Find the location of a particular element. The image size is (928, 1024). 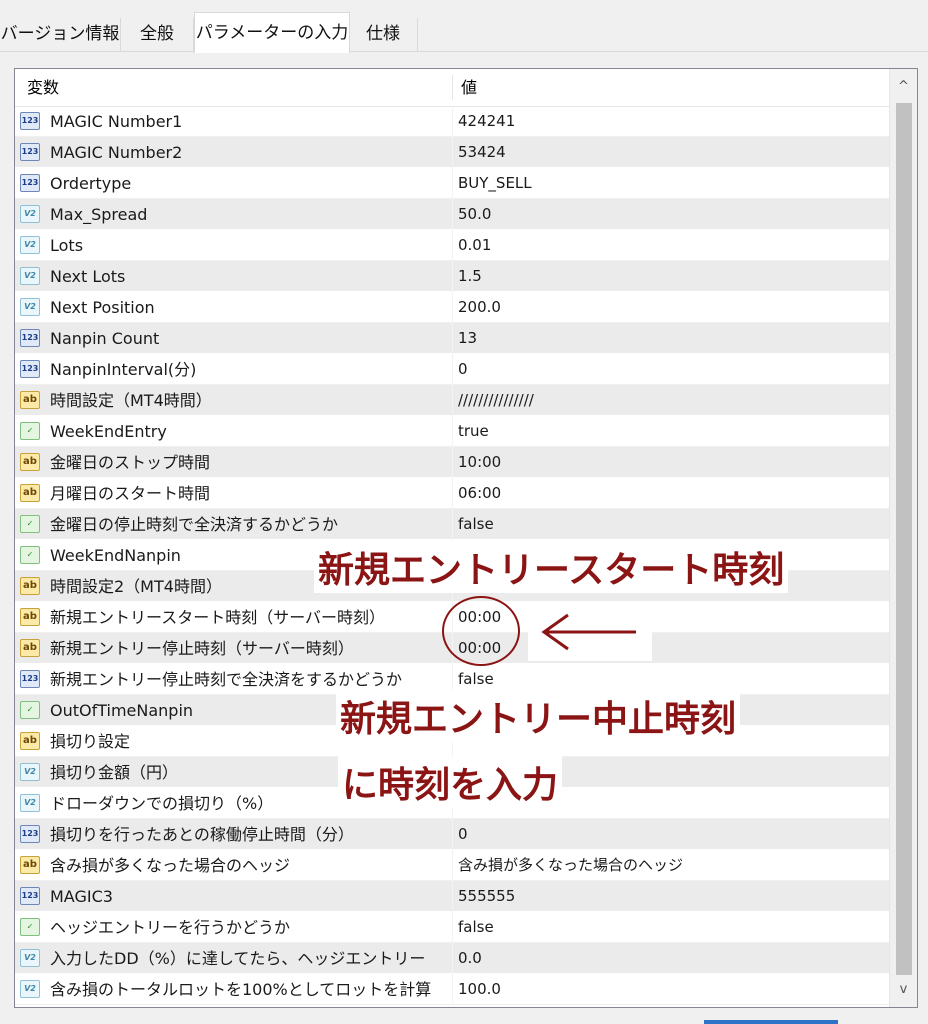

tab-version-info: バージョン情報 is located at coordinates (60, 34).